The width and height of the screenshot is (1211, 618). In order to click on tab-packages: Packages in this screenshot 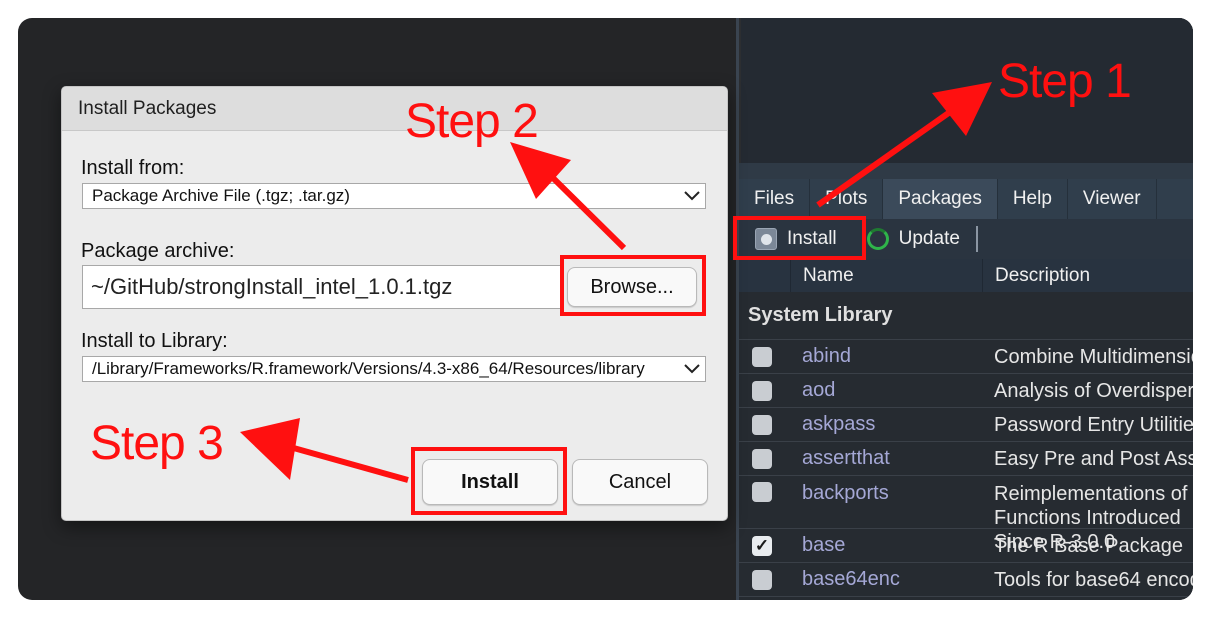, I will do `click(940, 199)`.